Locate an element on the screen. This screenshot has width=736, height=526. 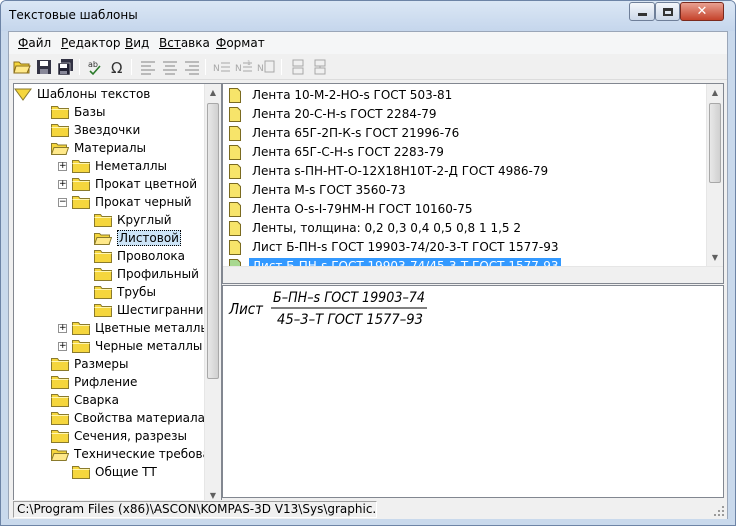
align-center-button is located at coordinates (170, 67).